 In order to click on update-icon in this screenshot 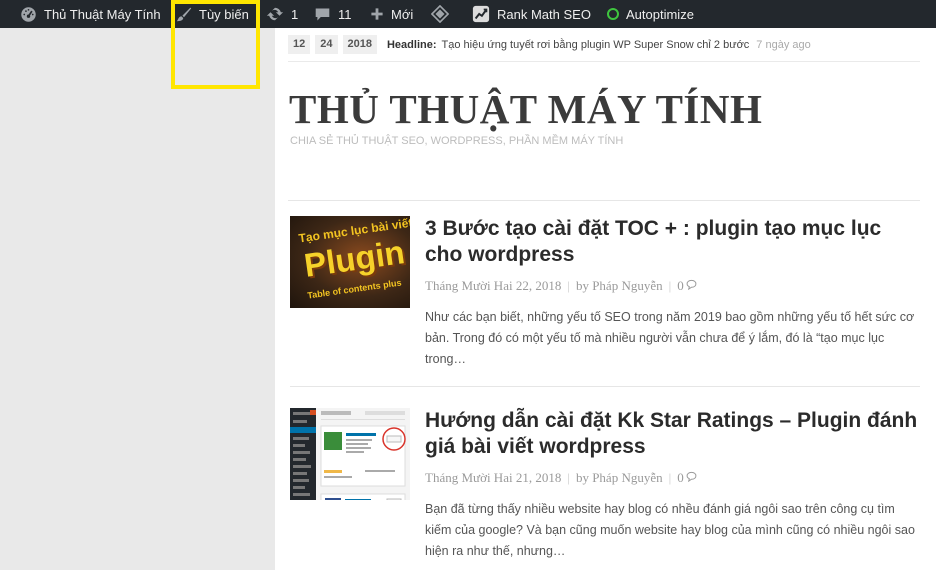, I will do `click(275, 14)`.